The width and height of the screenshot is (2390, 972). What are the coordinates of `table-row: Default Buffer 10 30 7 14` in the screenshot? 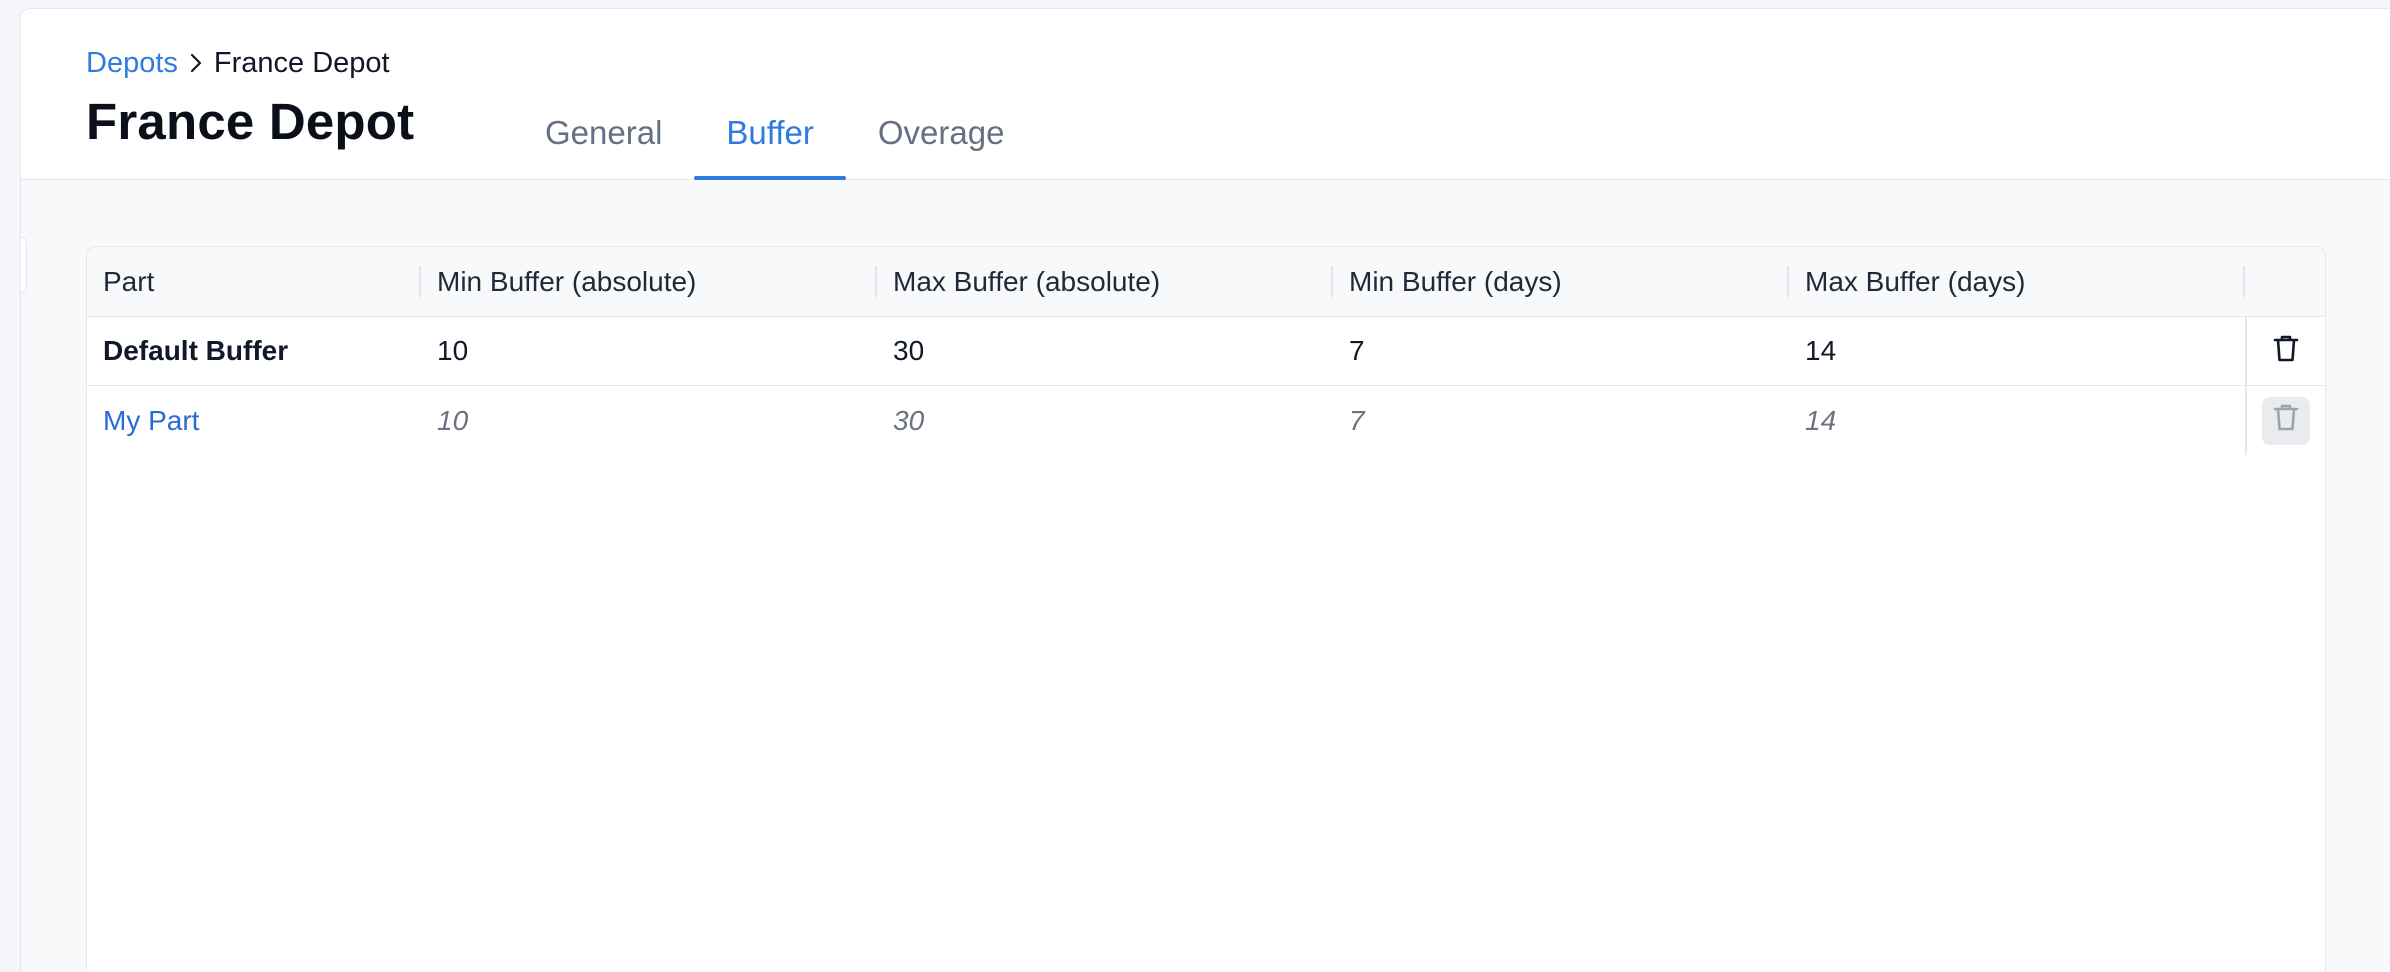 It's located at (1206, 351).